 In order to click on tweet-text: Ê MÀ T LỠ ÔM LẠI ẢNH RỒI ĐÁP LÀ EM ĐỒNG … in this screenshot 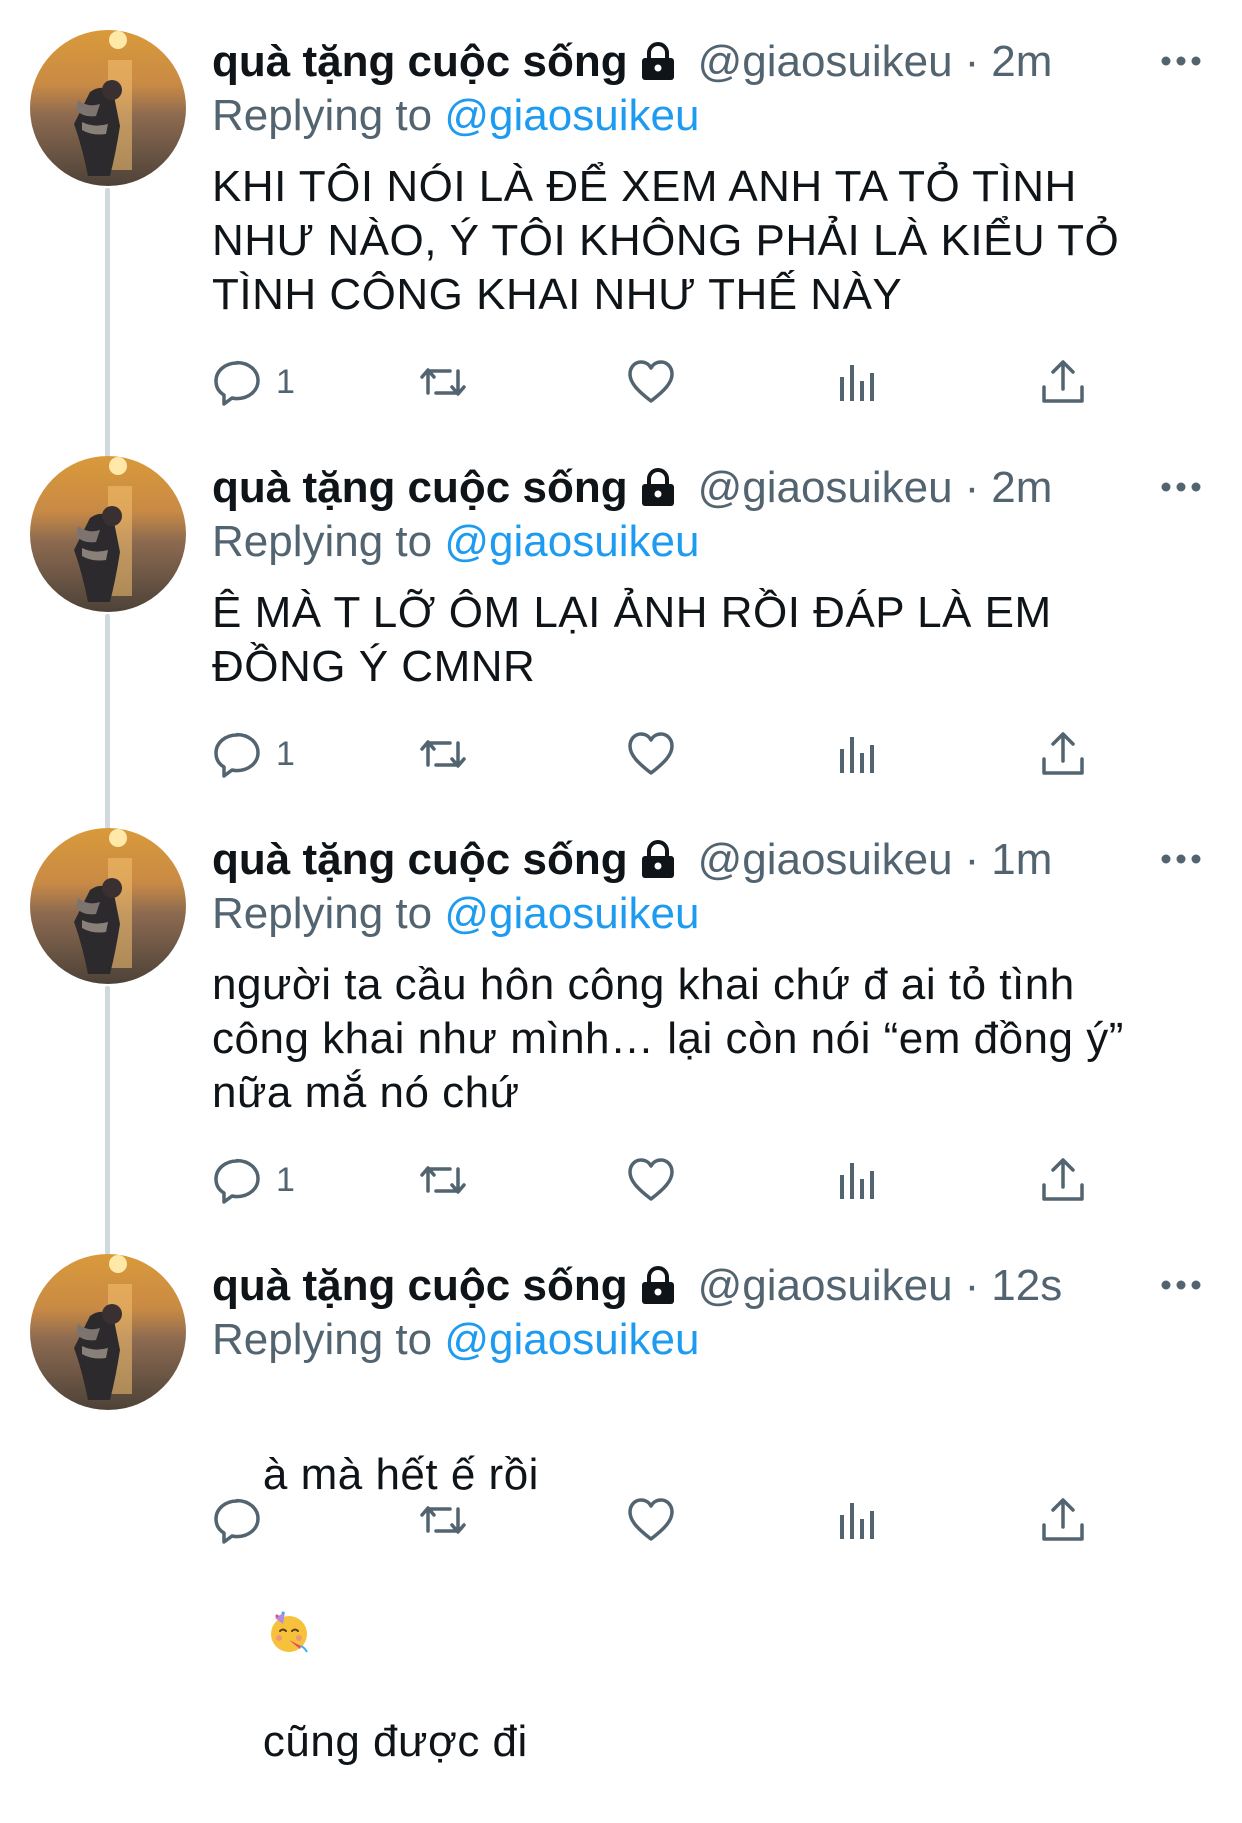, I will do `click(632, 639)`.